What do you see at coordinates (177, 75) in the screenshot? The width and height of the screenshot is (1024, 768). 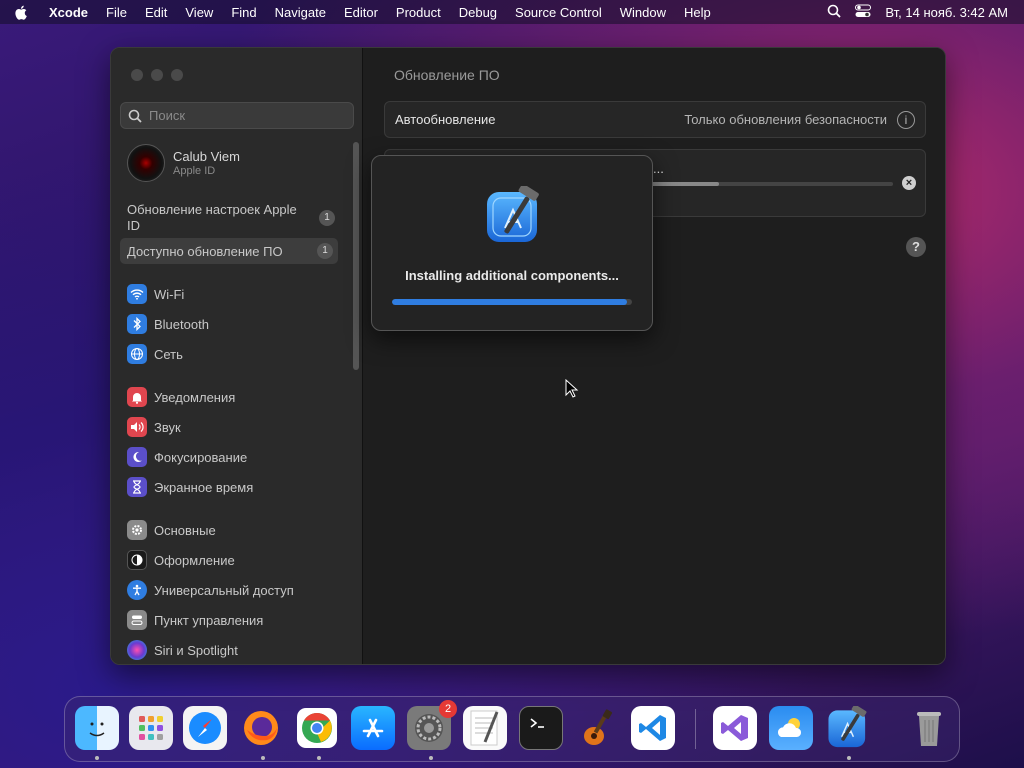 I see `zoom-window-button` at bounding box center [177, 75].